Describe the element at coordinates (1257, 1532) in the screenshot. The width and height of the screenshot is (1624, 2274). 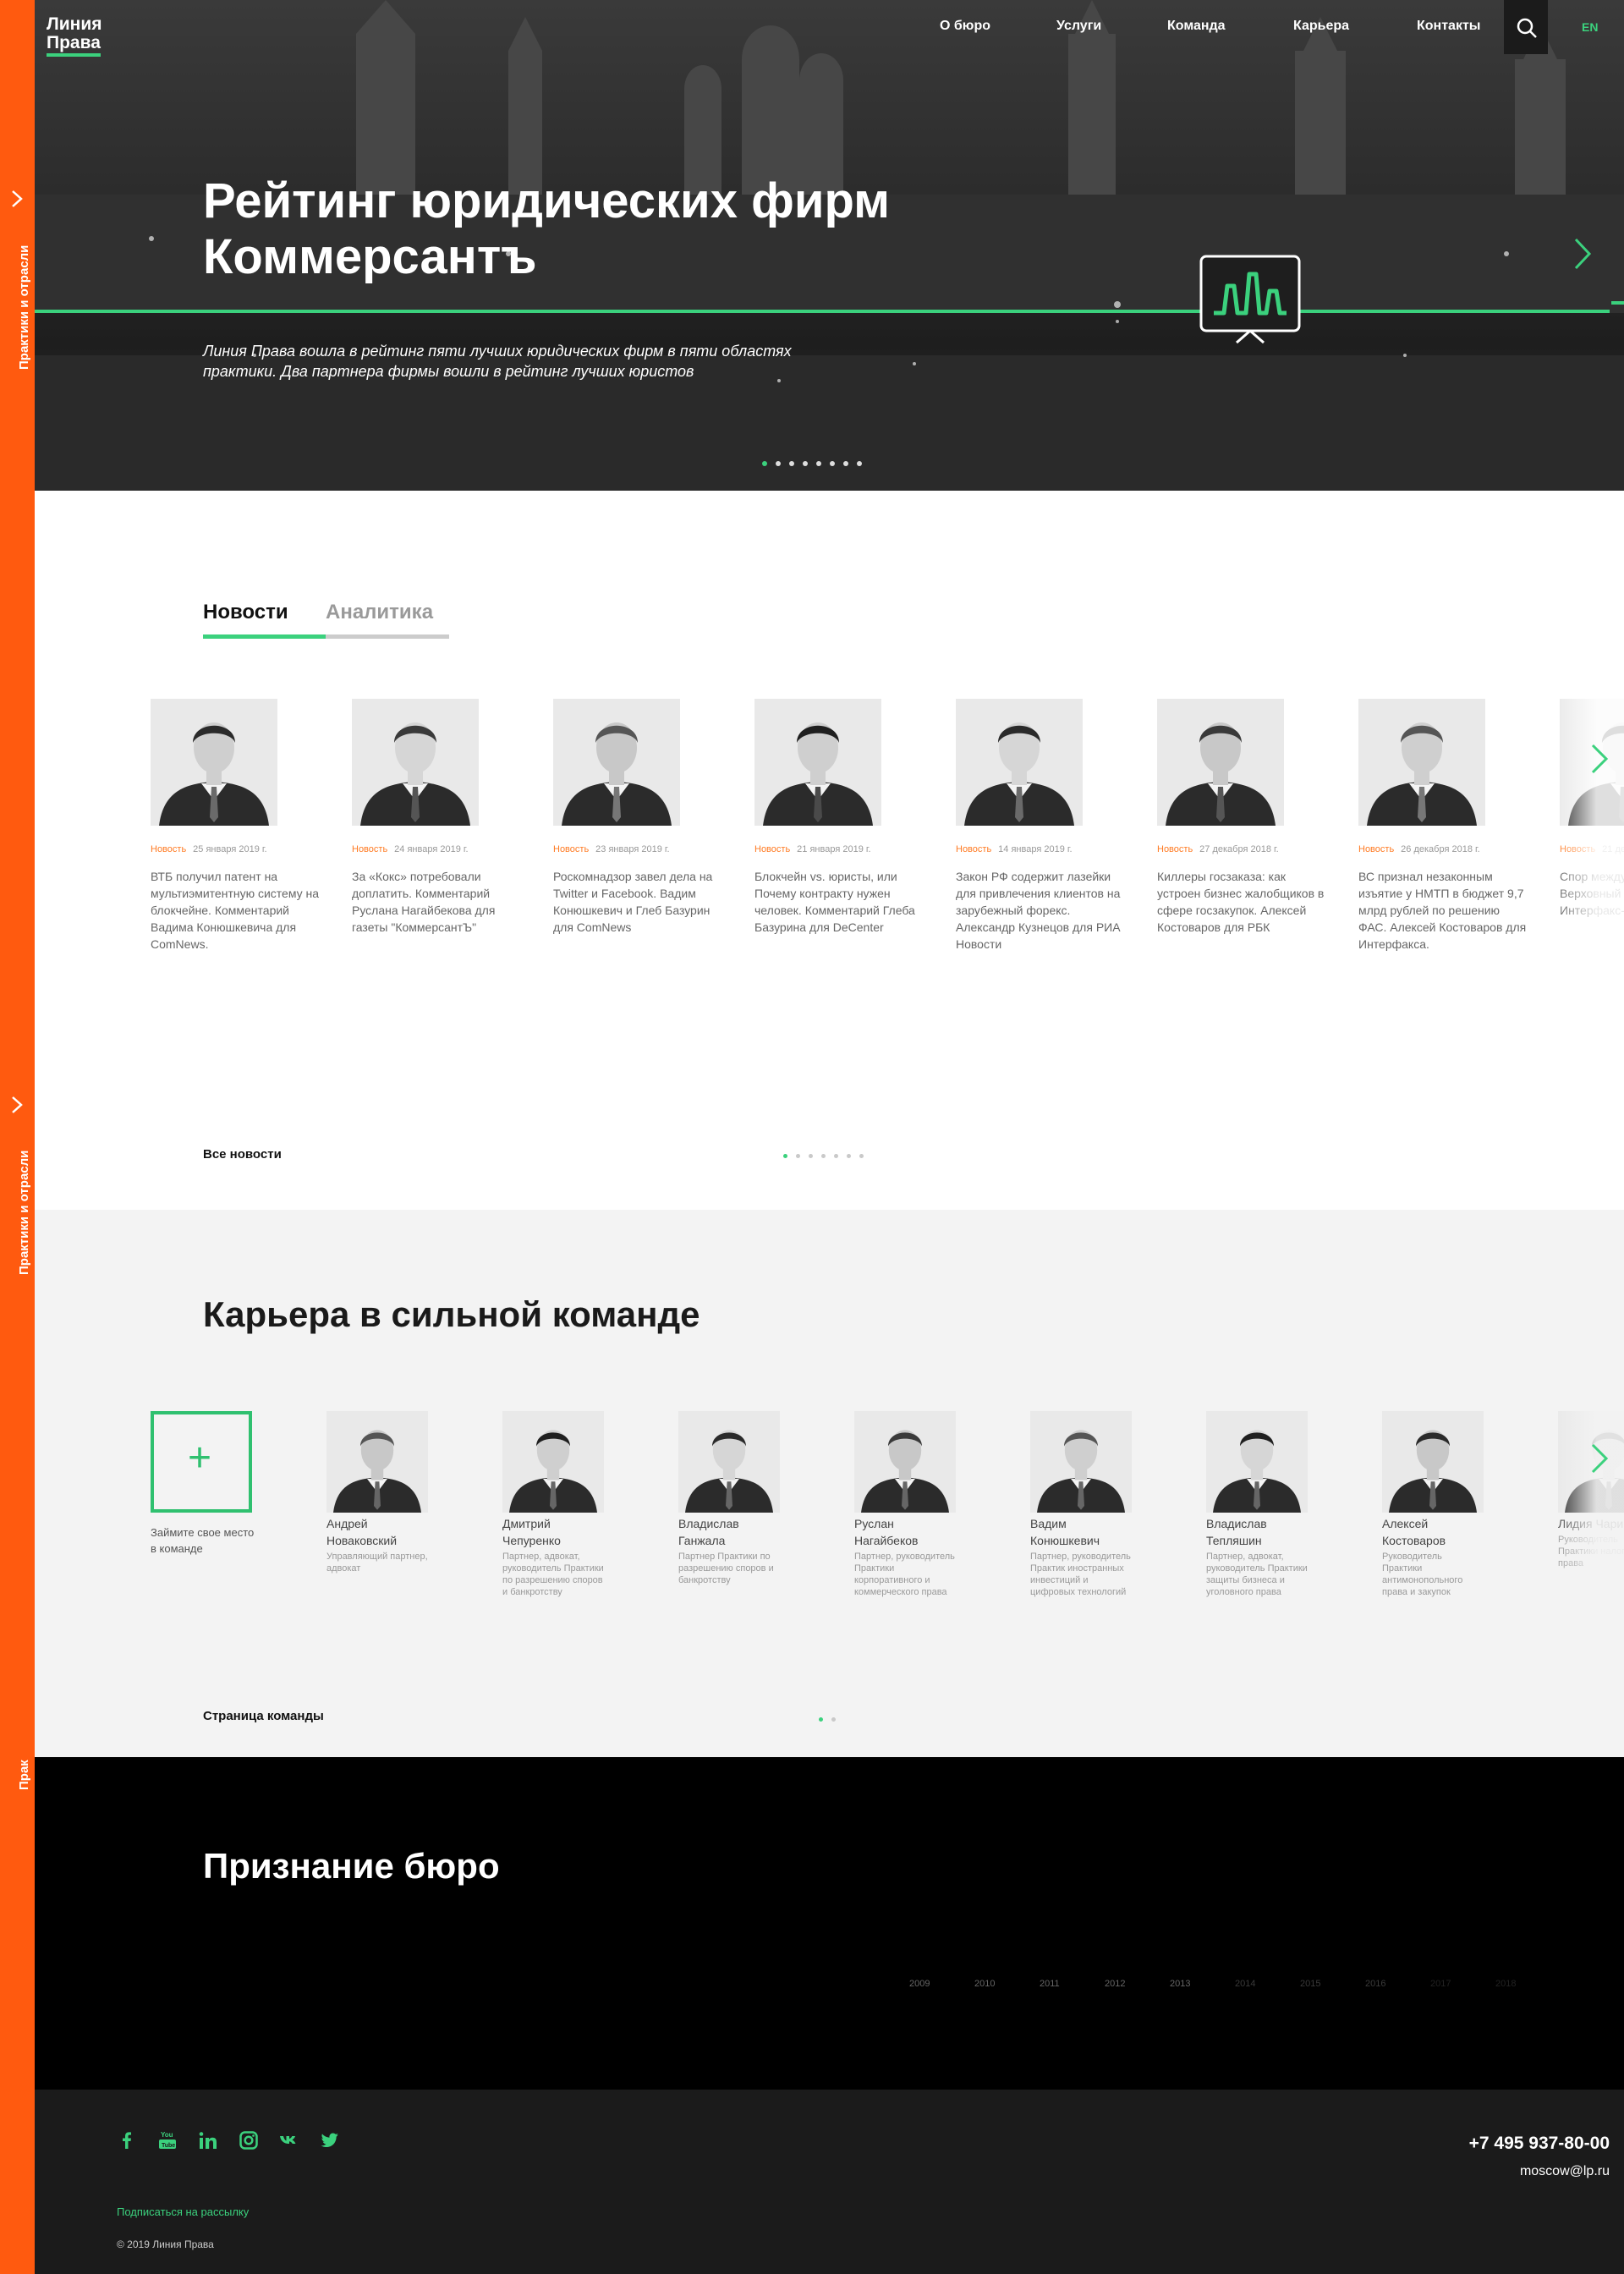
I see `team-member-name: Владислав Тепляшин` at that location.